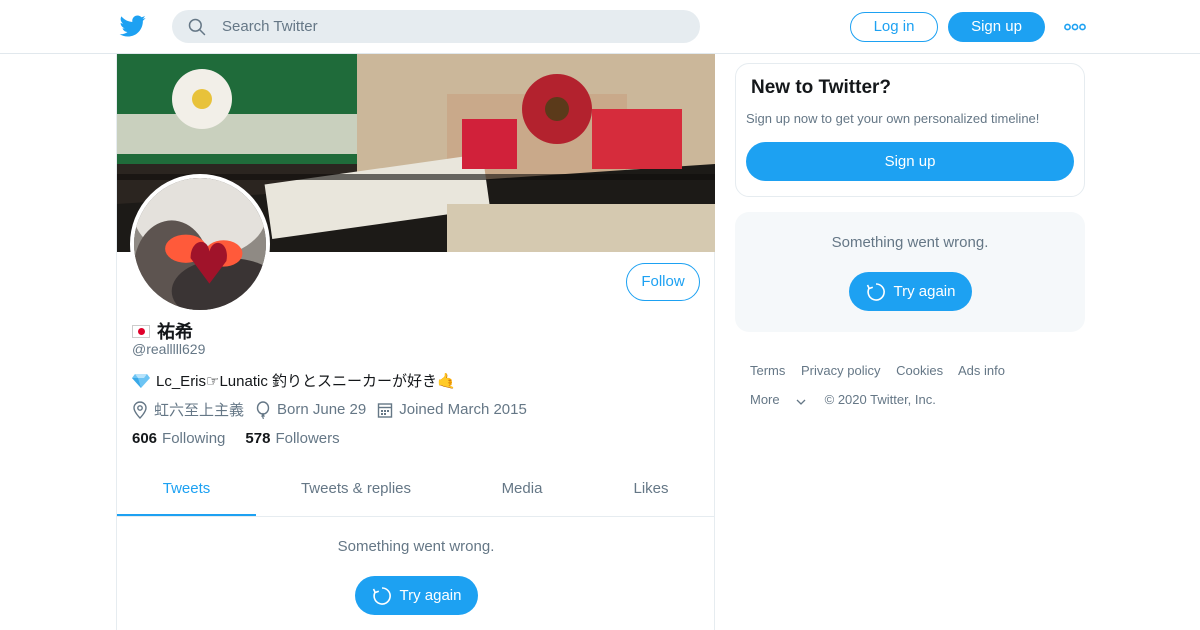 The image size is (1200, 630). I want to click on footer-links: Terms Privacy policy Cookies Ads info, so click(883, 370).